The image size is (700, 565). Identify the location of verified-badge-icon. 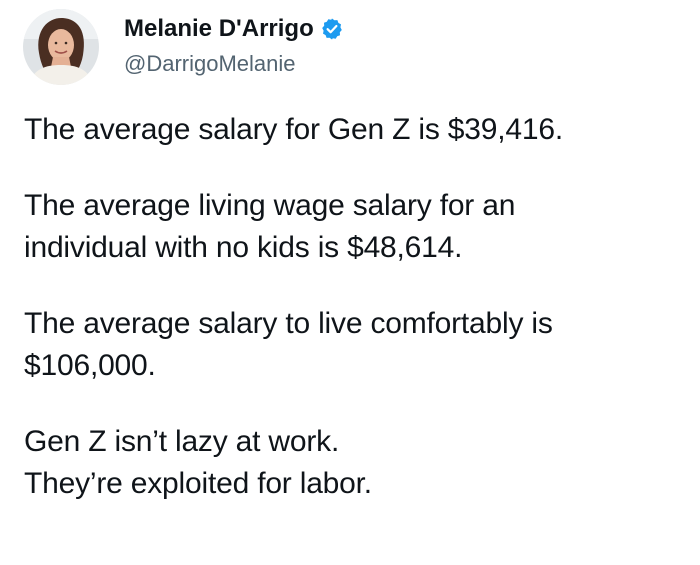
(332, 29).